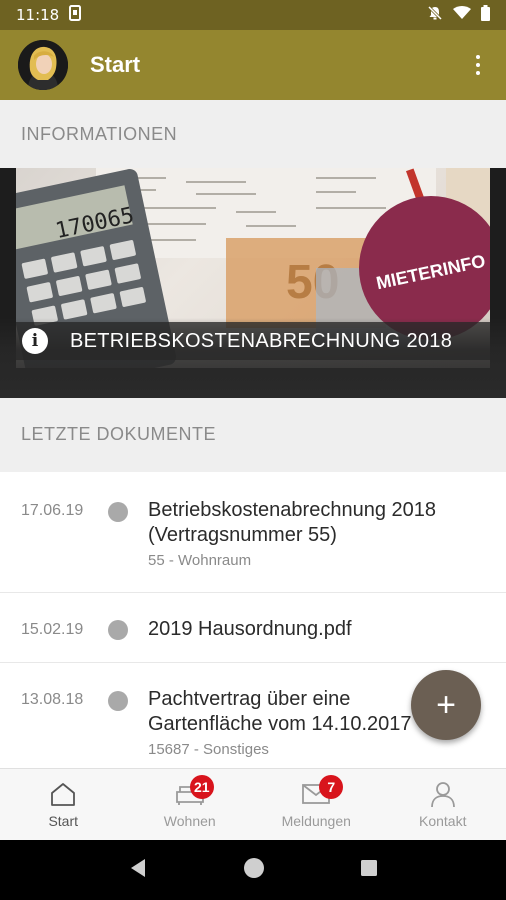 Image resolution: width=506 pixels, height=900 pixels. I want to click on section-header-informationen: INFORMATIONEN, so click(253, 135).